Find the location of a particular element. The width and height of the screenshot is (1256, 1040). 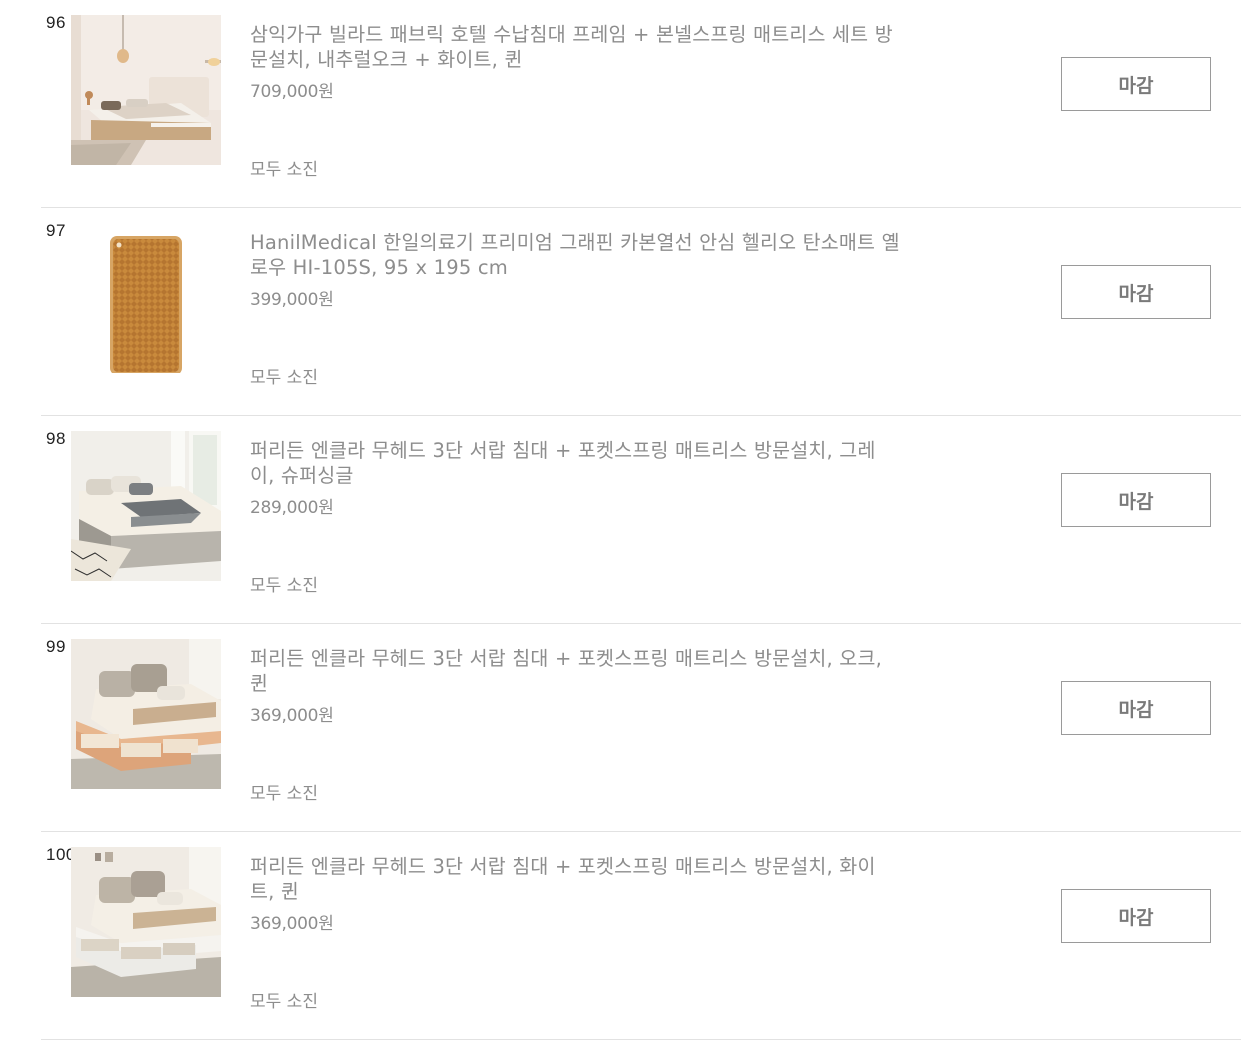

heating-mat-icon is located at coordinates (146, 298).